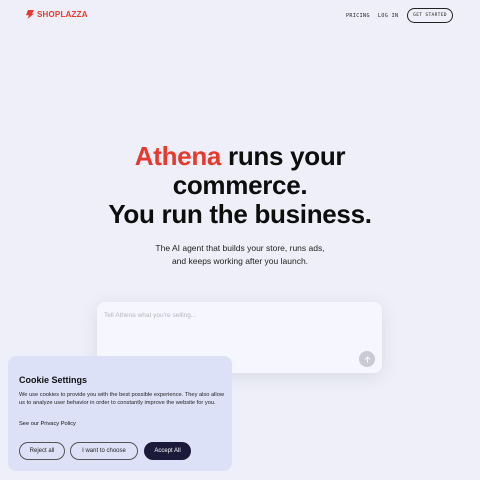 This screenshot has width=480, height=480. Describe the element at coordinates (167, 451) in the screenshot. I see `accept-all-button: Accept All` at that location.